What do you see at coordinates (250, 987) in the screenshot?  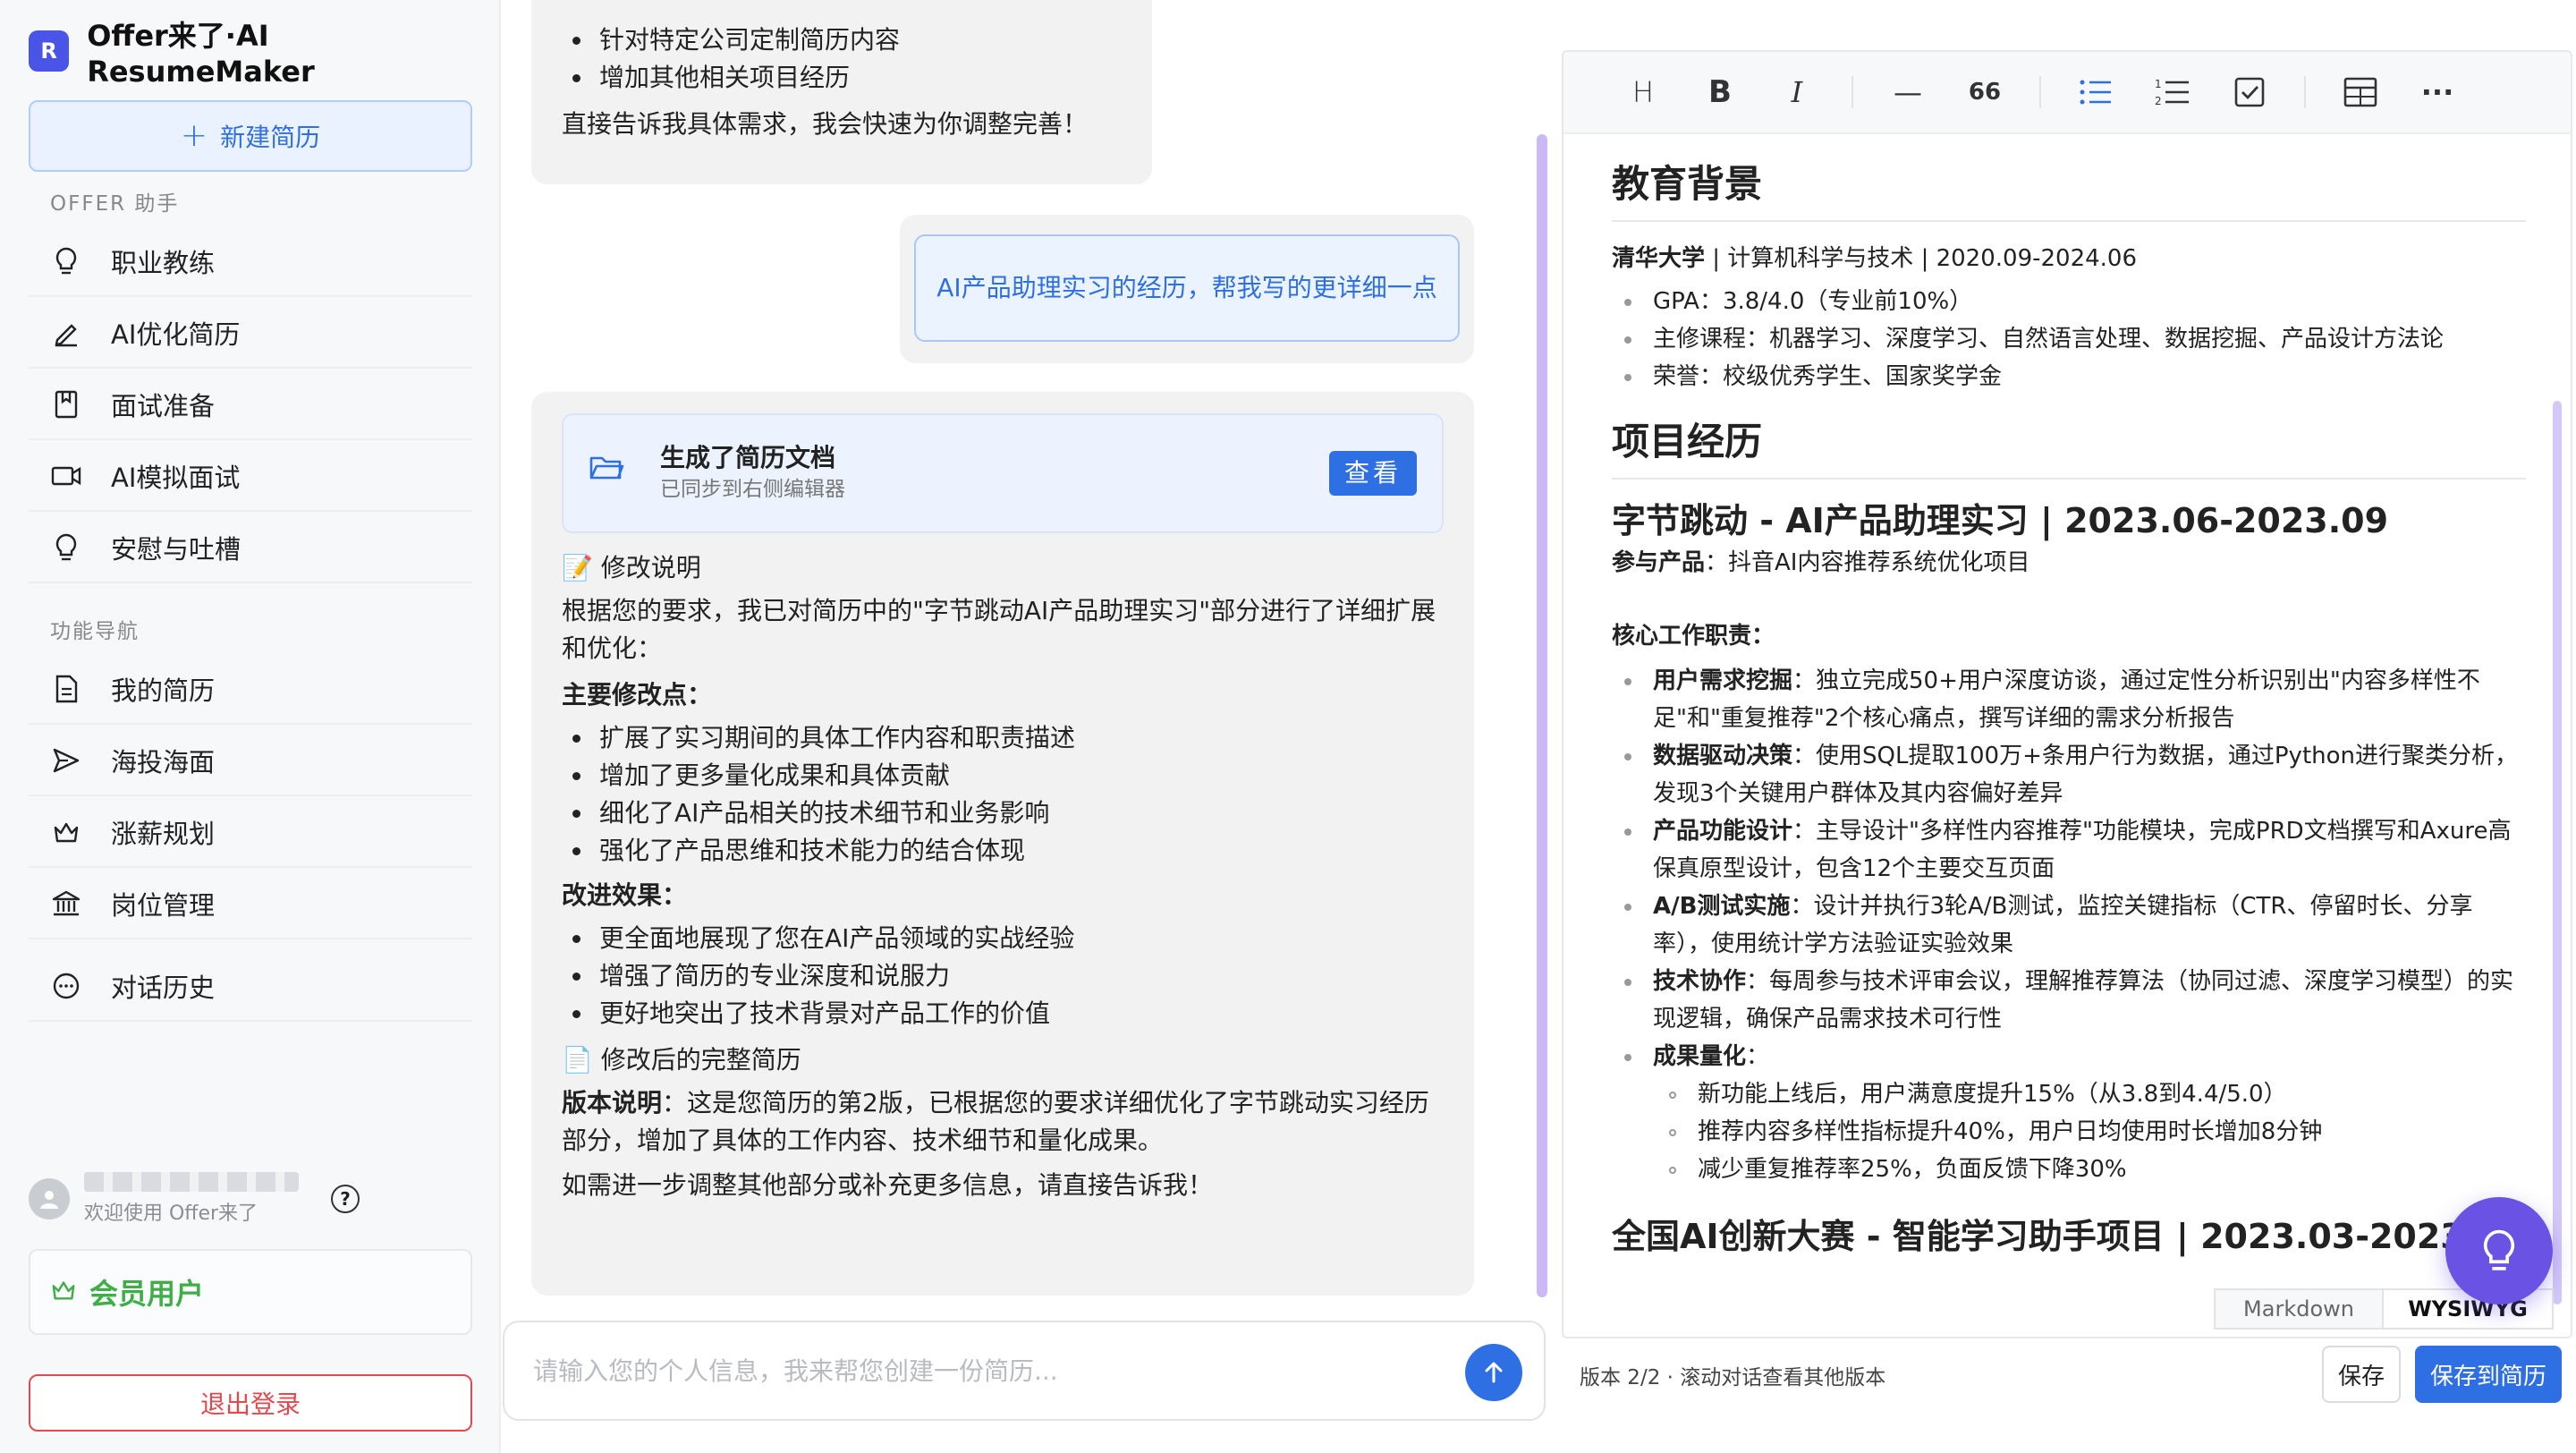 I see `sidebar-item-chat-history: 对话历史` at bounding box center [250, 987].